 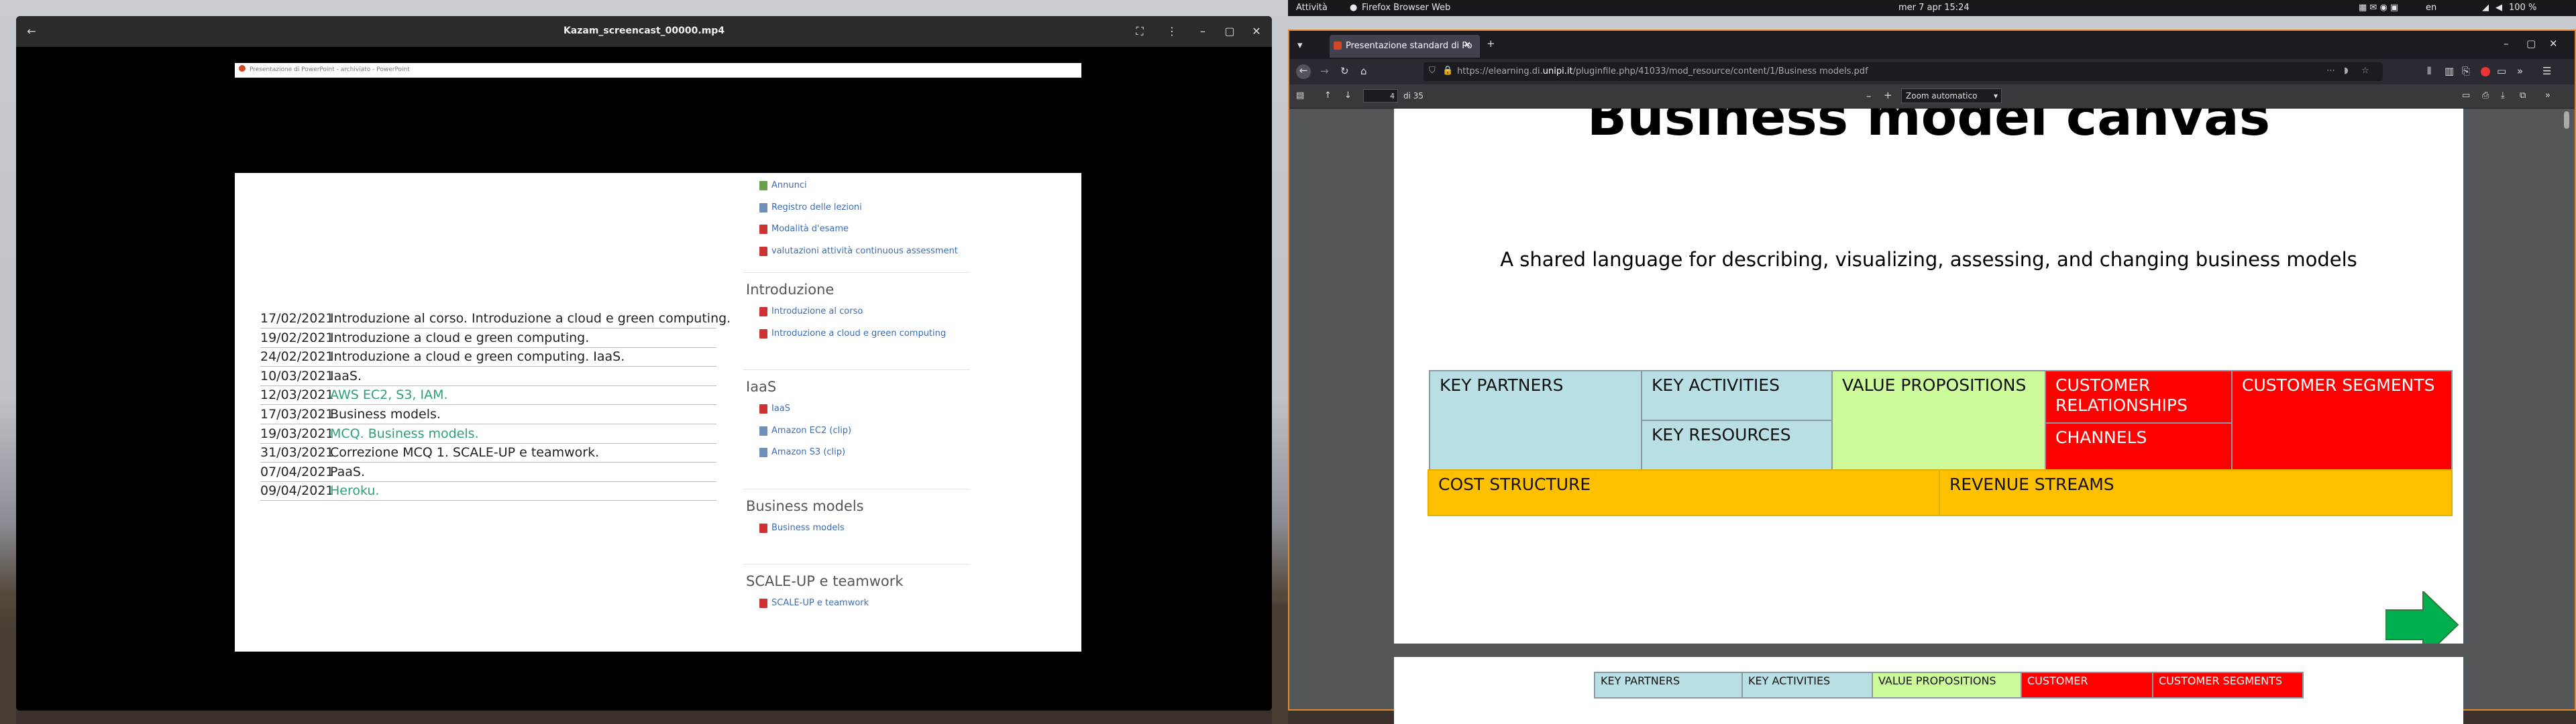 I want to click on resource-link: Introduzione al corso, so click(x=817, y=311).